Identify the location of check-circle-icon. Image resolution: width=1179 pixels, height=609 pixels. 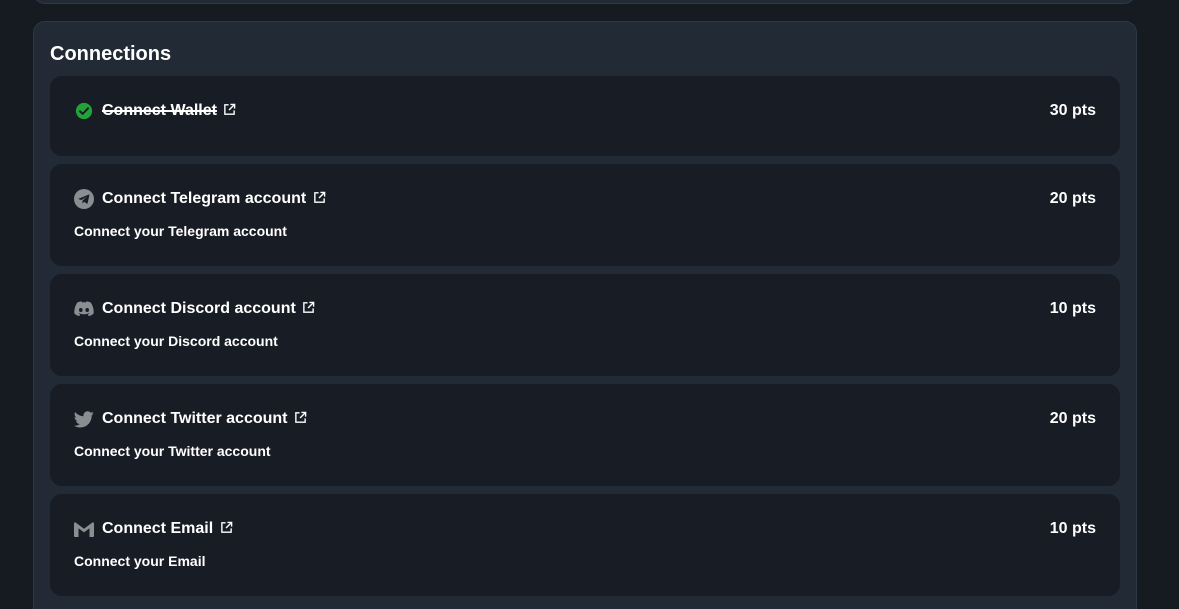
(84, 111).